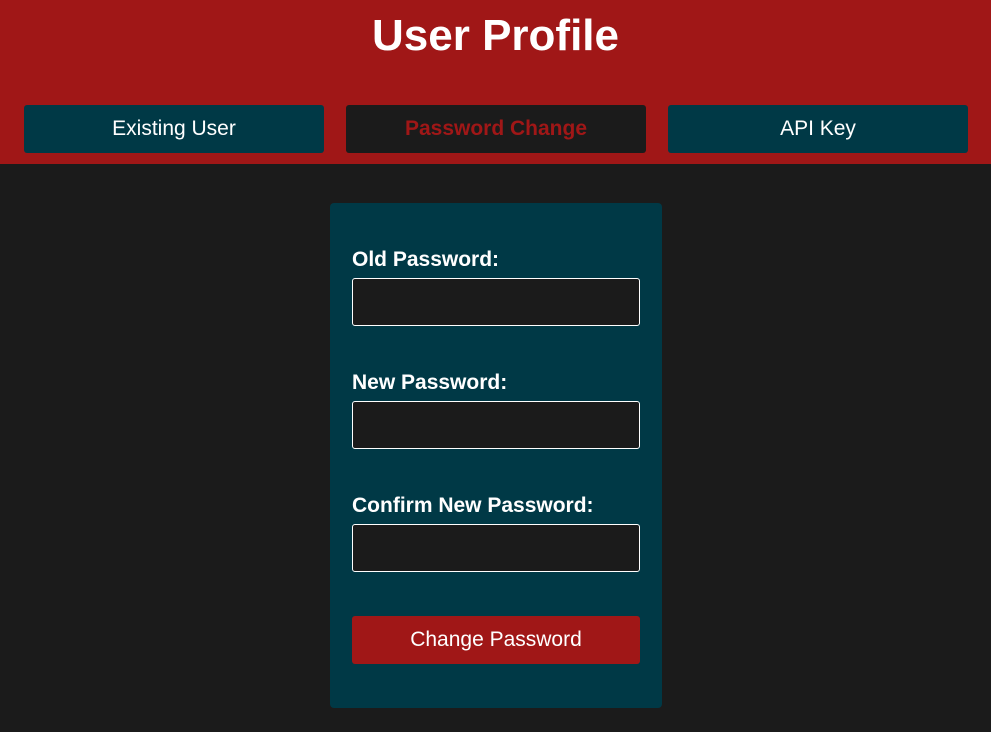  What do you see at coordinates (430, 382) in the screenshot?
I see `new-password-label: New Password:` at bounding box center [430, 382].